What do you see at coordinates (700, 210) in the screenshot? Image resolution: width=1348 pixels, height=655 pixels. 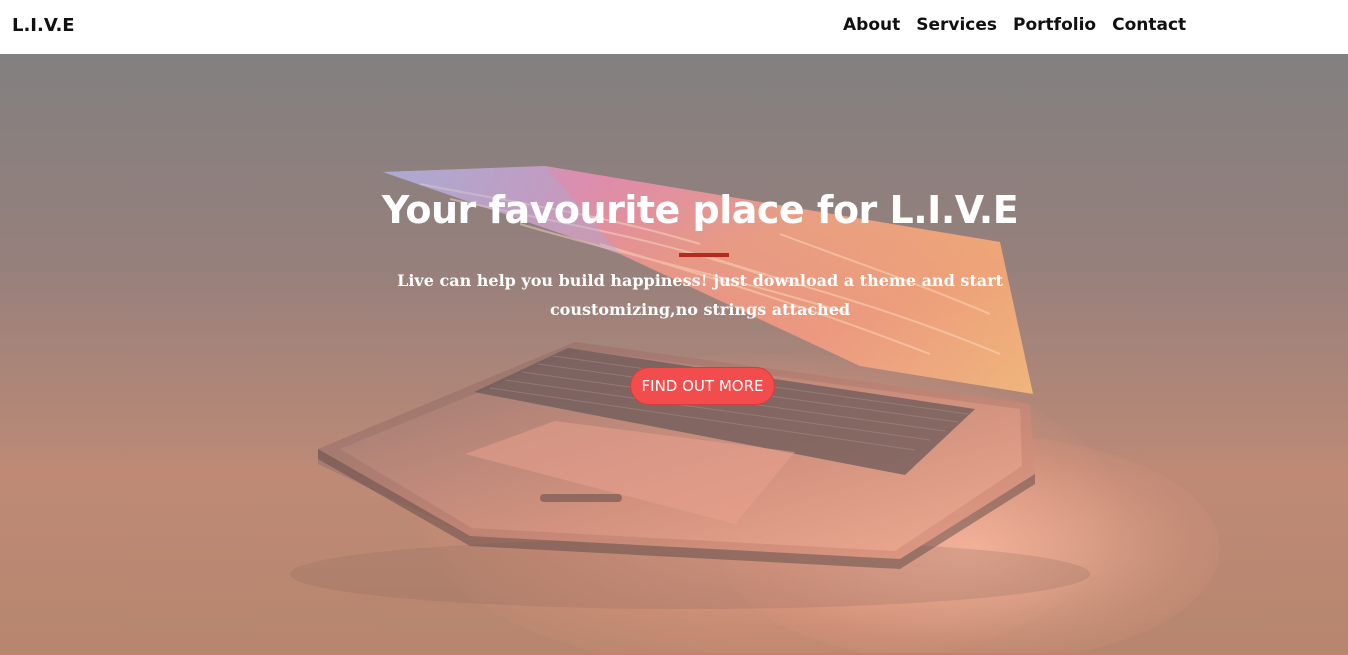 I see `hero-title: Your favourite place for L.I.V.E` at bounding box center [700, 210].